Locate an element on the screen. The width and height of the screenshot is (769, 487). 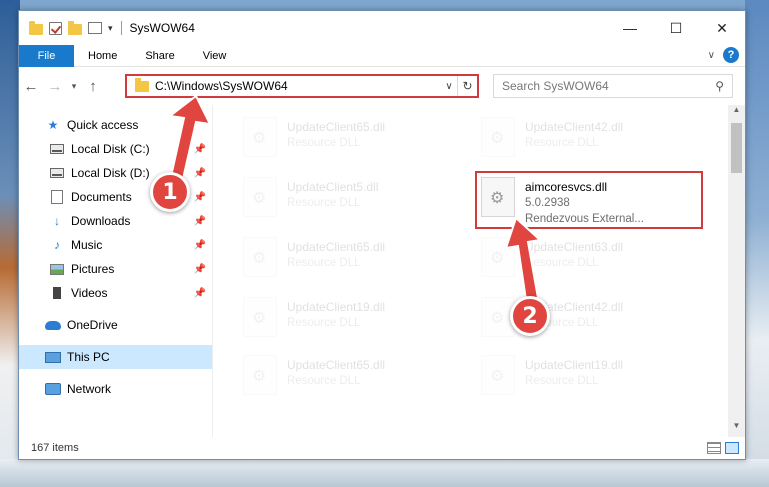
address-dropdown-chevron-icon: ∨ is located at coordinates (449, 86).